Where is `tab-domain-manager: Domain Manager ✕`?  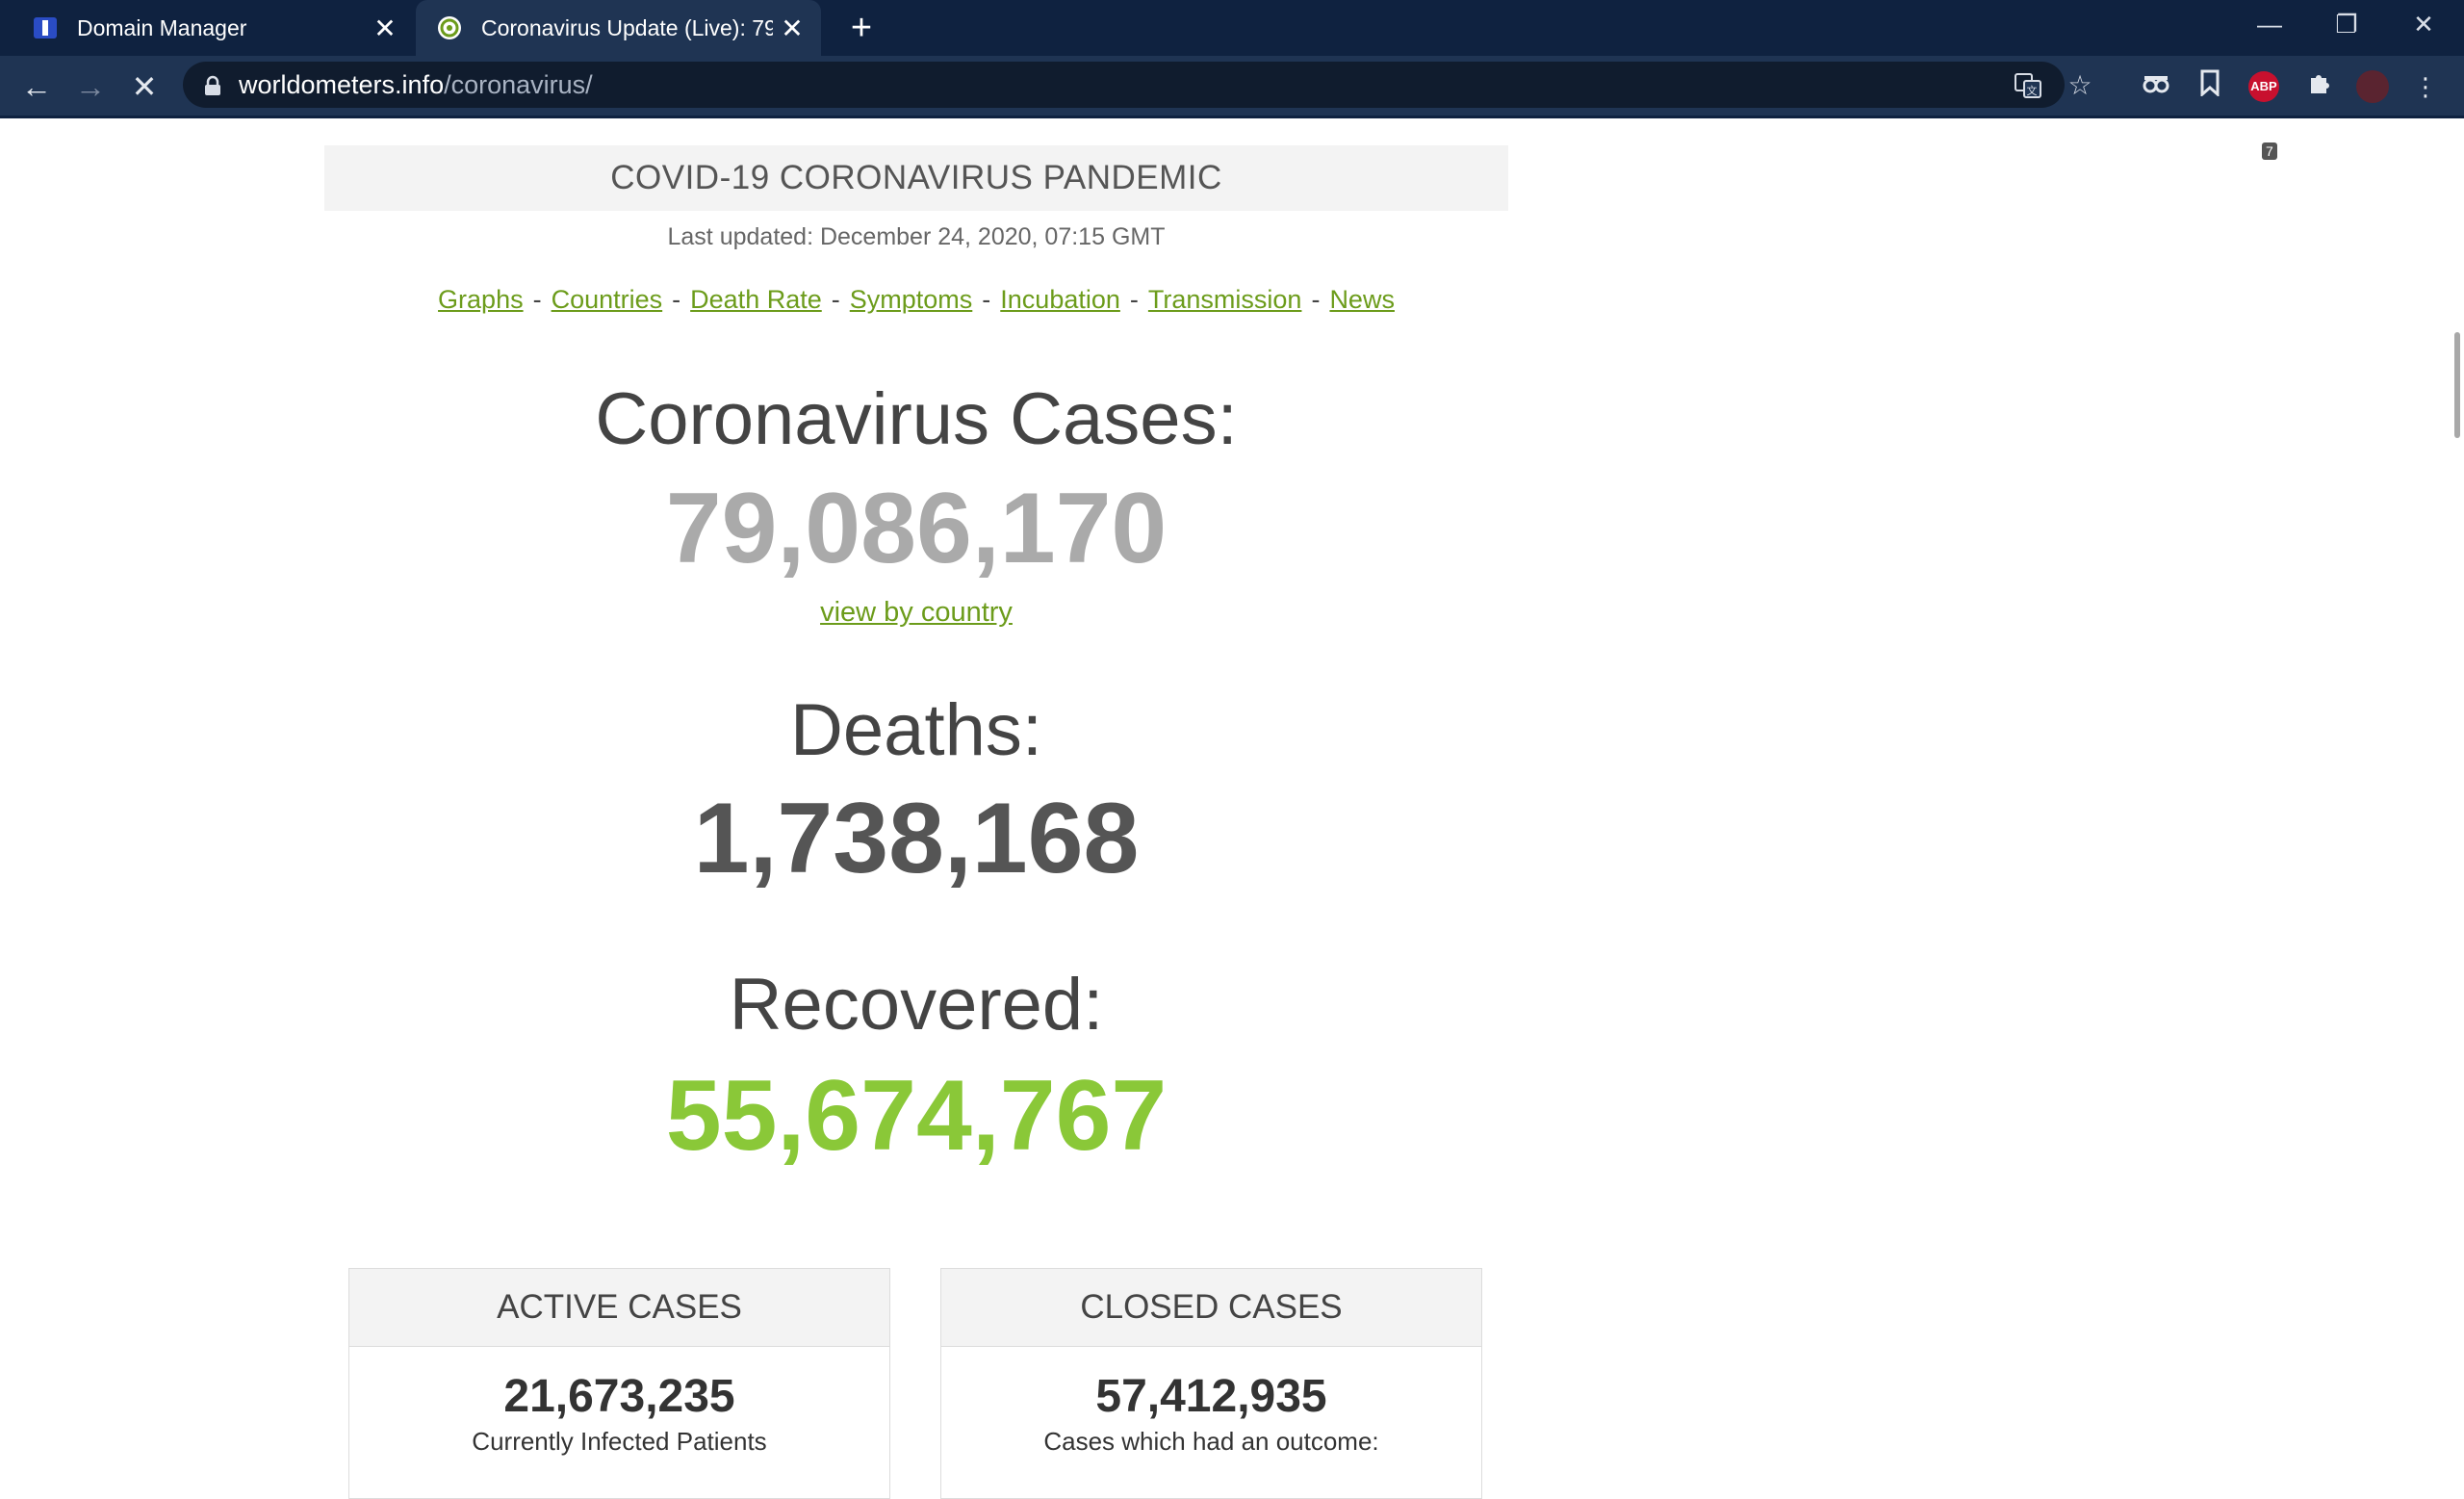 tab-domain-manager: Domain Manager ✕ is located at coordinates (207, 28).